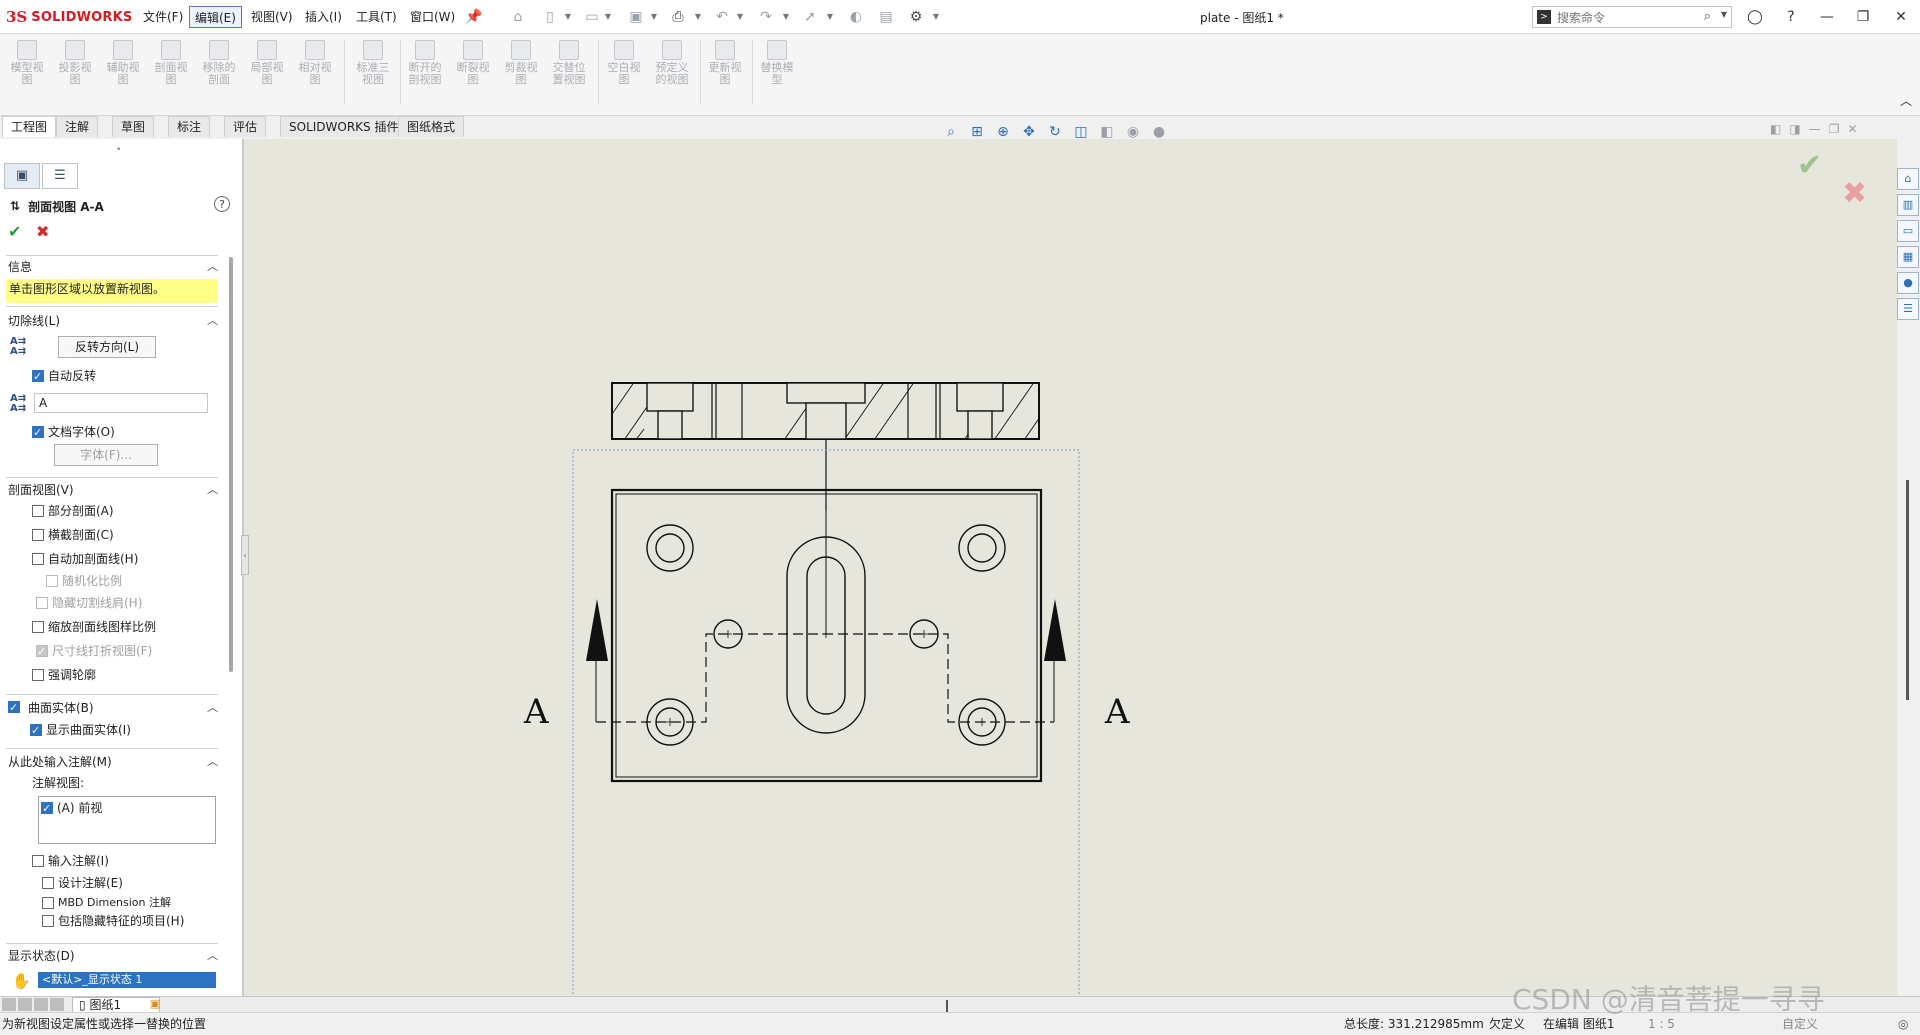 The width and height of the screenshot is (1920, 1035). I want to click on doc-minimize-icon: —, so click(1815, 129).